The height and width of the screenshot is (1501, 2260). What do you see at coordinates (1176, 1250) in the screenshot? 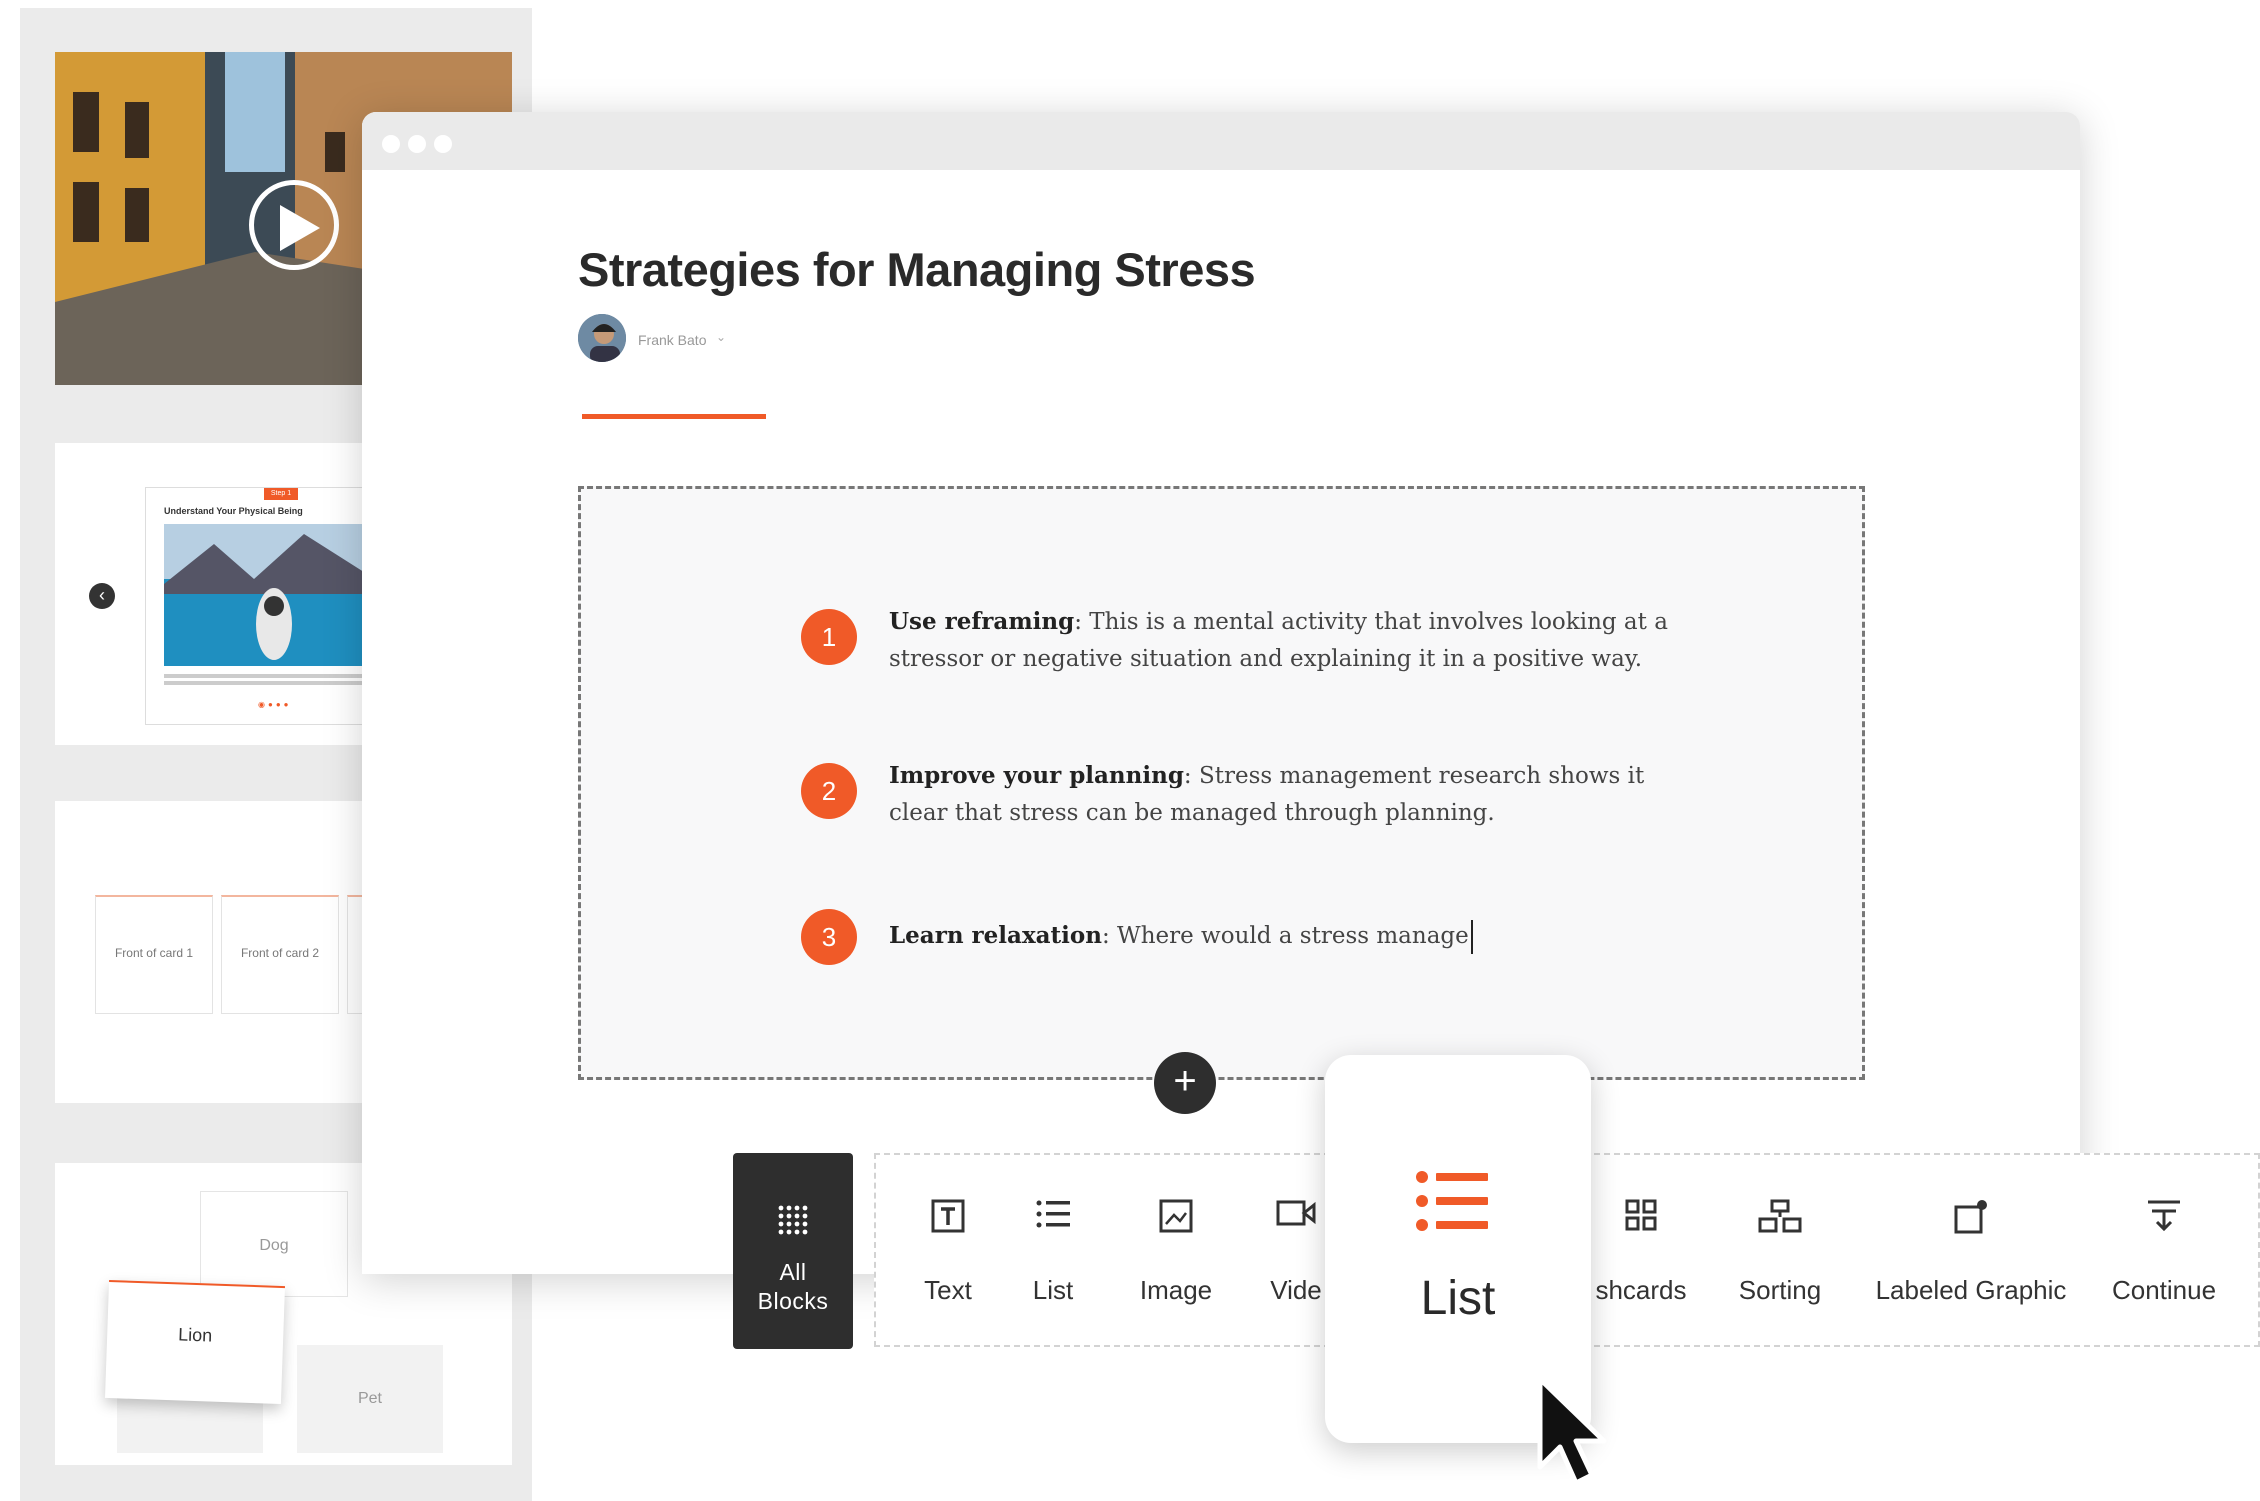
I see `block-image-button: Image` at bounding box center [1176, 1250].